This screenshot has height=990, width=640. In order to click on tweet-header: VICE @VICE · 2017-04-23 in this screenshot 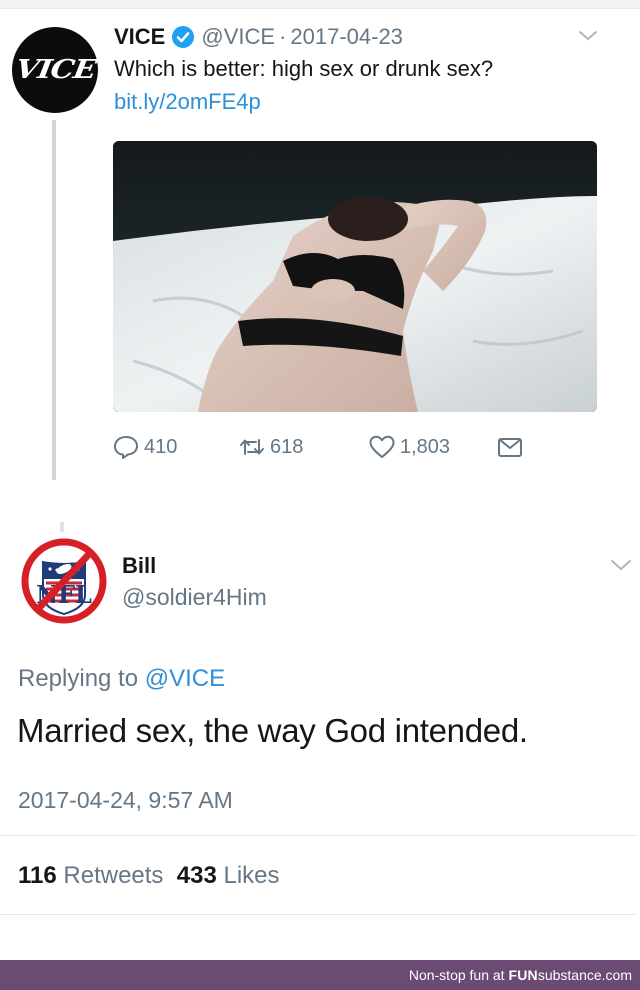, I will do `click(258, 37)`.